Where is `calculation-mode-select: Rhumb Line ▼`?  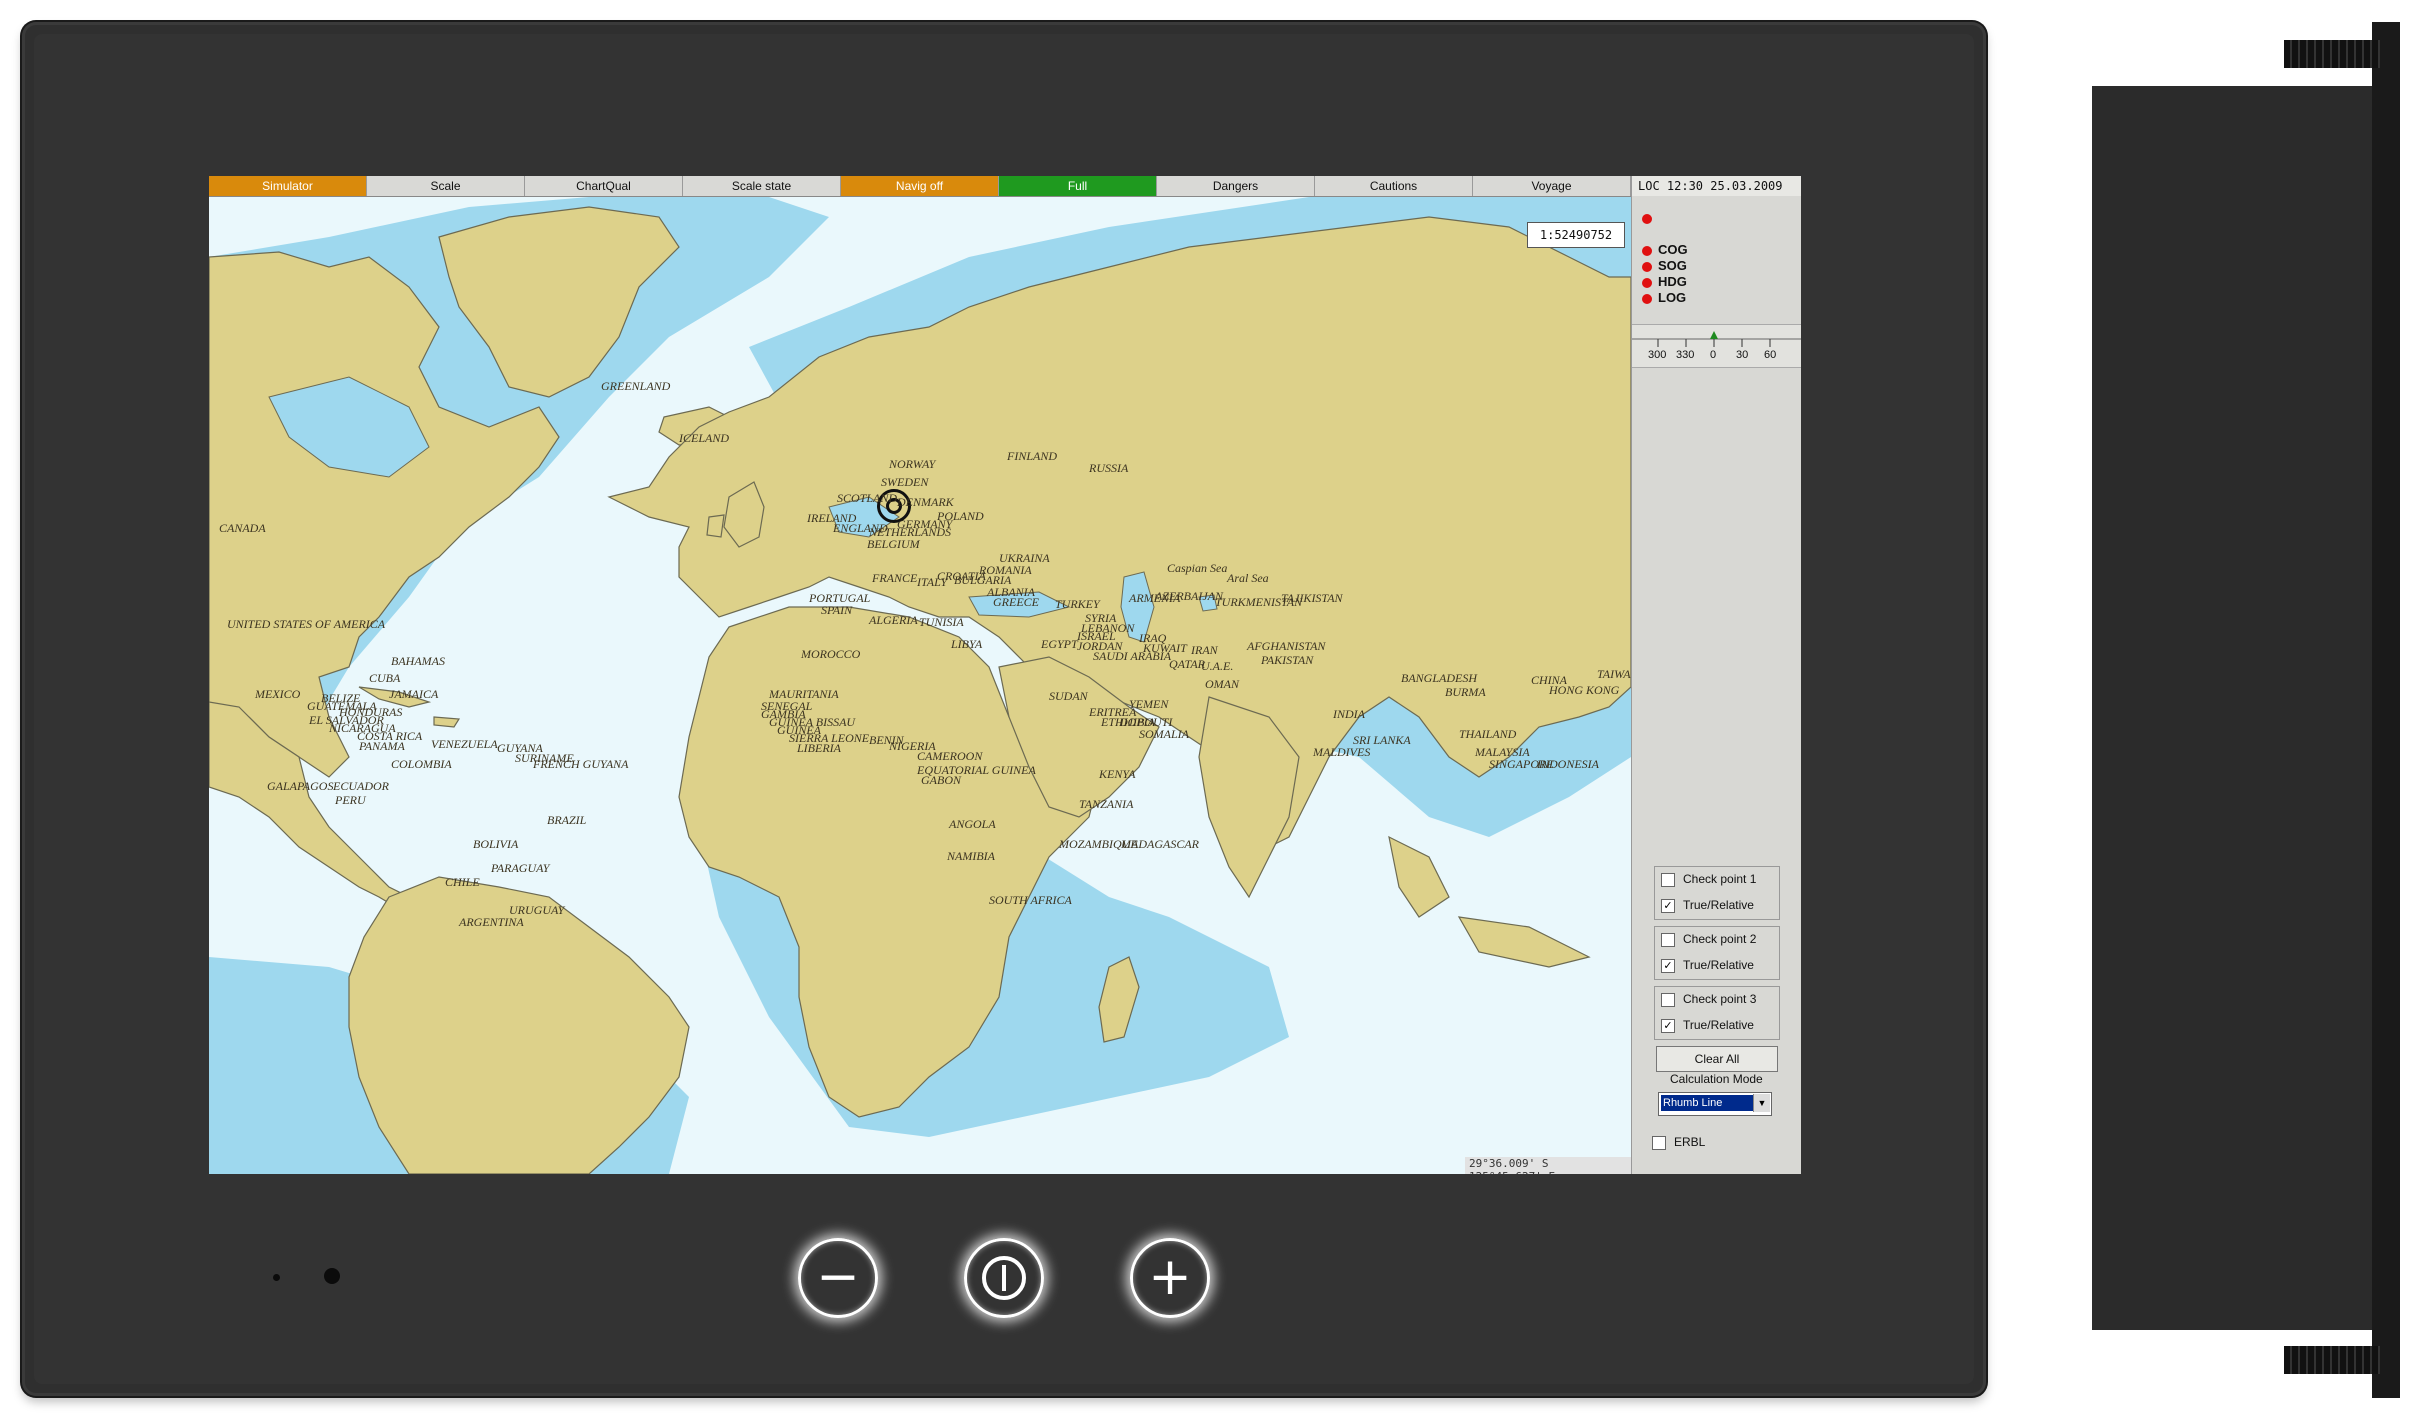 calculation-mode-select: Rhumb Line ▼ is located at coordinates (1715, 1104).